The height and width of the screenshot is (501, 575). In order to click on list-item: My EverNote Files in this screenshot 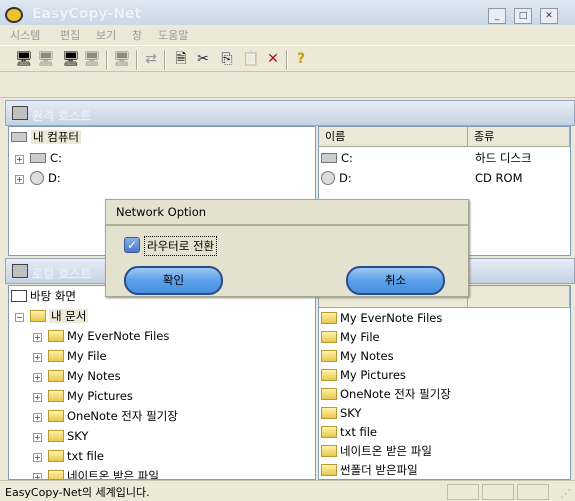, I will do `click(381, 318)`.